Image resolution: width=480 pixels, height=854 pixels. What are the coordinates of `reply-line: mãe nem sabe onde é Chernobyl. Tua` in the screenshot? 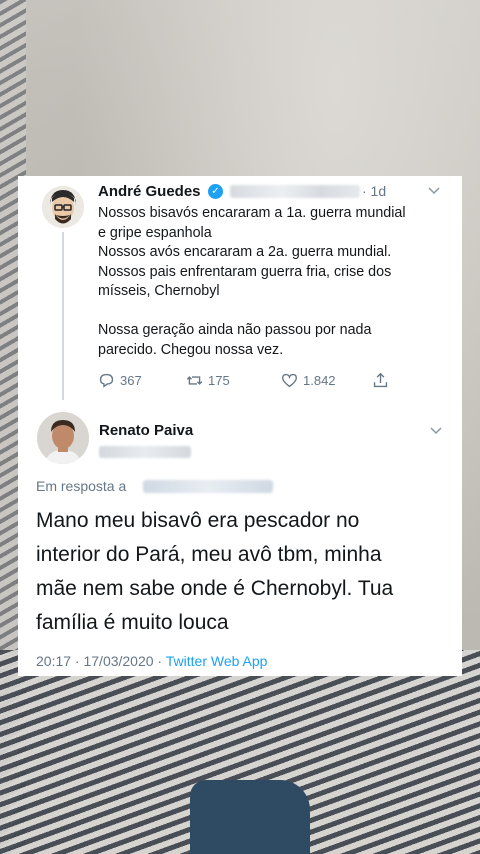 It's located at (215, 588).